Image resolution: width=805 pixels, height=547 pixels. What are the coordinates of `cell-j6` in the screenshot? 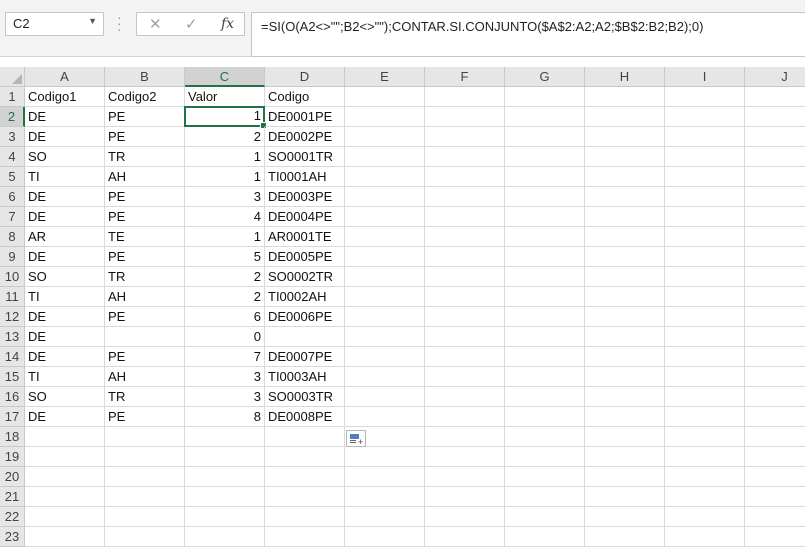 It's located at (775, 197).